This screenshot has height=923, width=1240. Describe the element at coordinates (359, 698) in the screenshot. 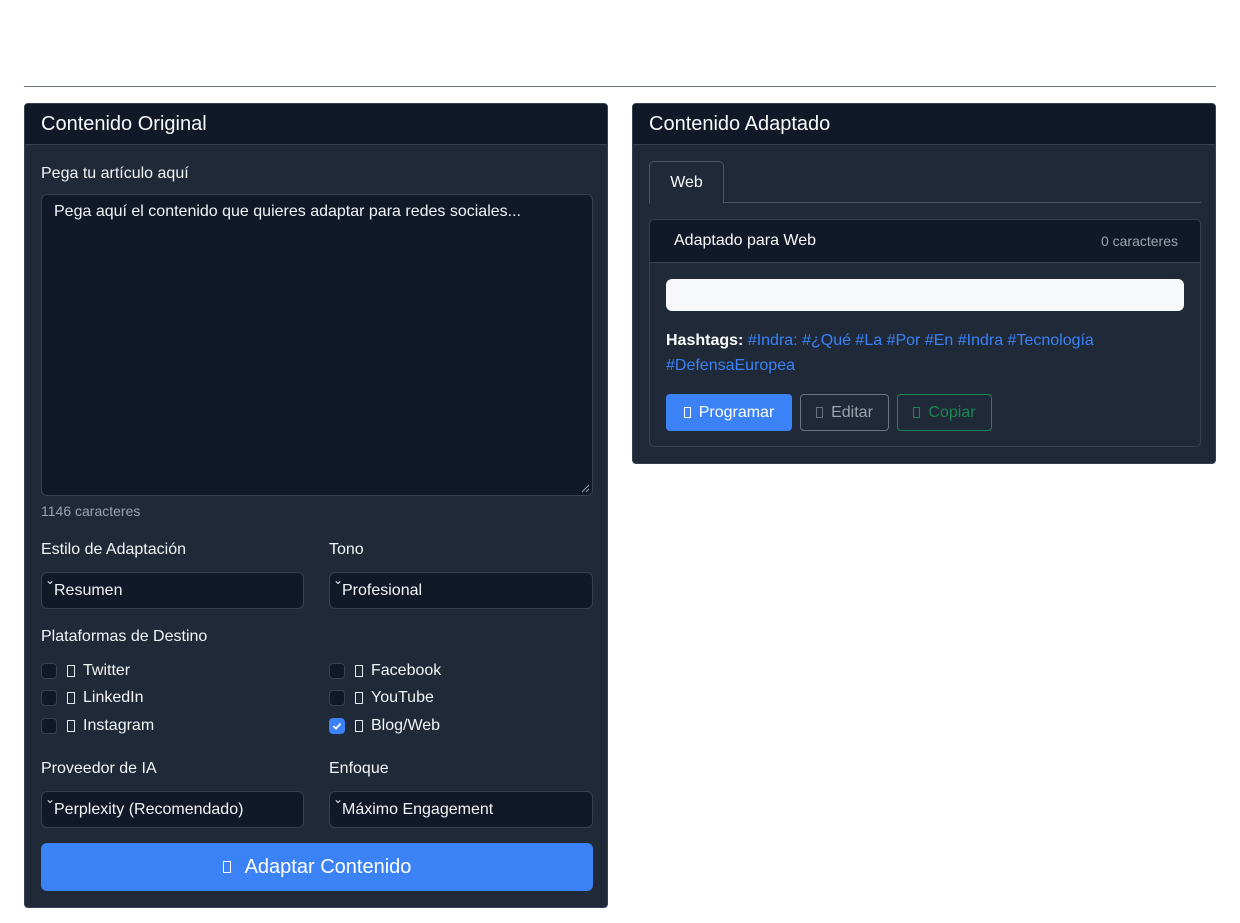

I see `youtube-icon` at that location.